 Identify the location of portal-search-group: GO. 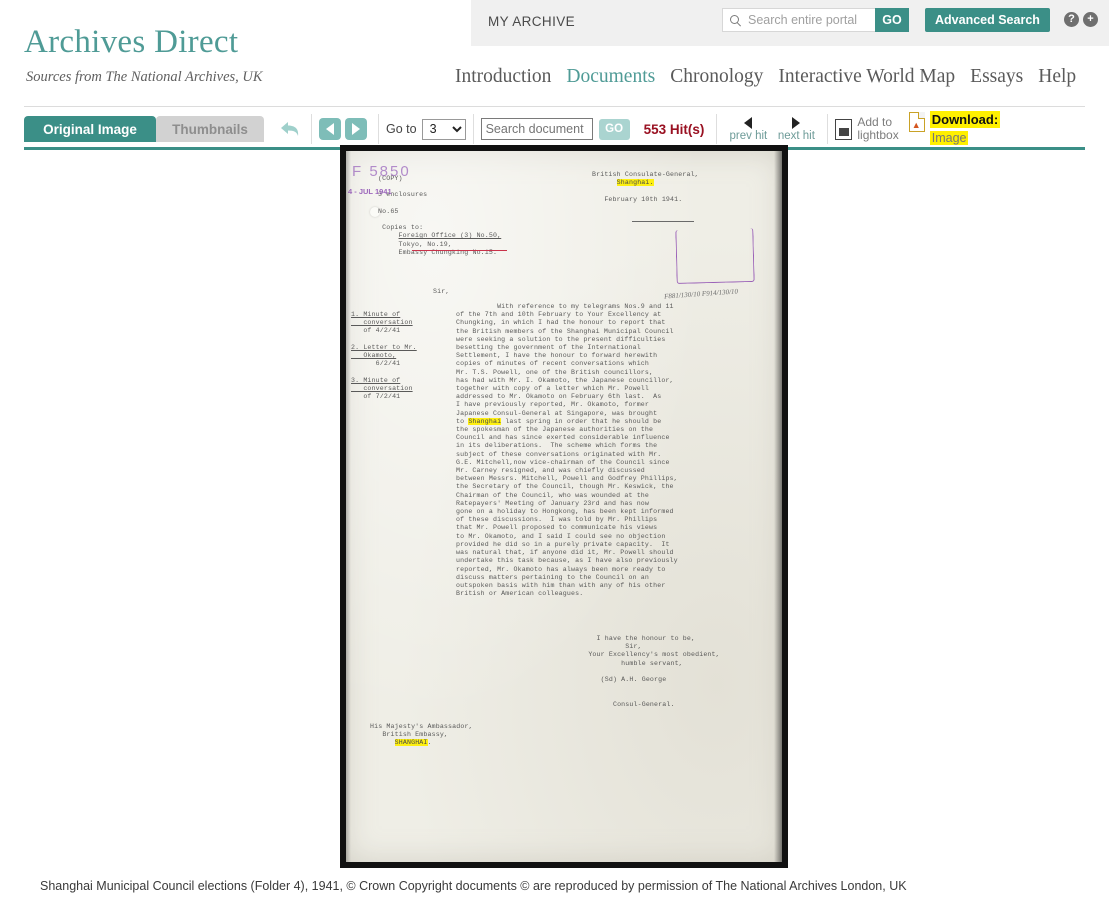
(815, 20).